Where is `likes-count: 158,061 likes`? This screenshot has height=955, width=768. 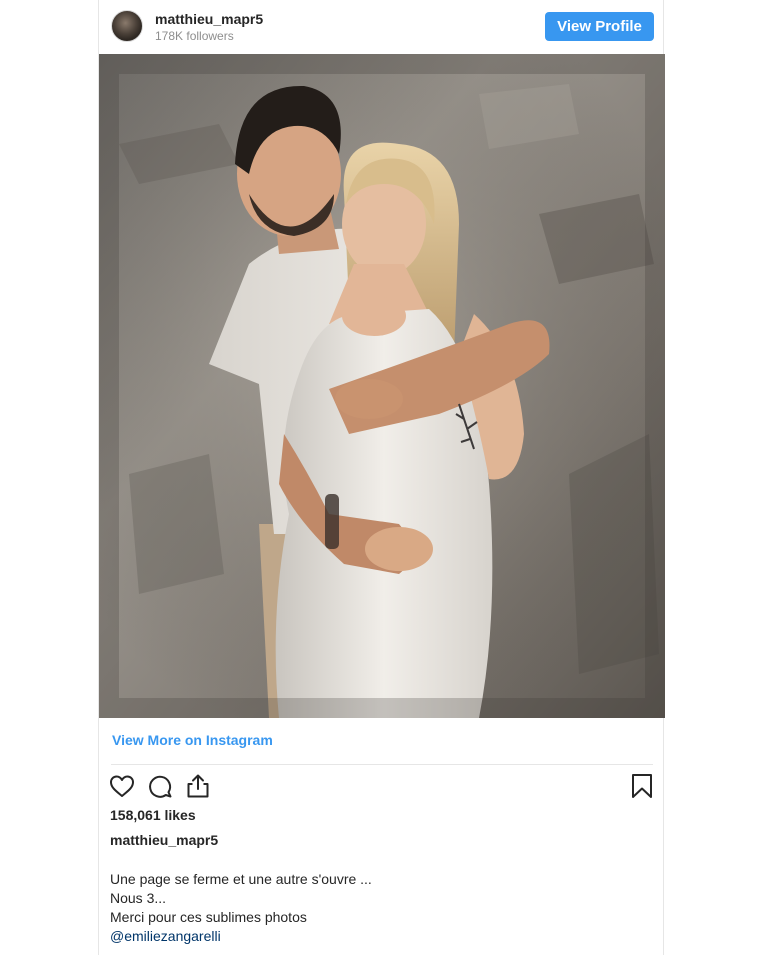 likes-count: 158,061 likes is located at coordinates (153, 815).